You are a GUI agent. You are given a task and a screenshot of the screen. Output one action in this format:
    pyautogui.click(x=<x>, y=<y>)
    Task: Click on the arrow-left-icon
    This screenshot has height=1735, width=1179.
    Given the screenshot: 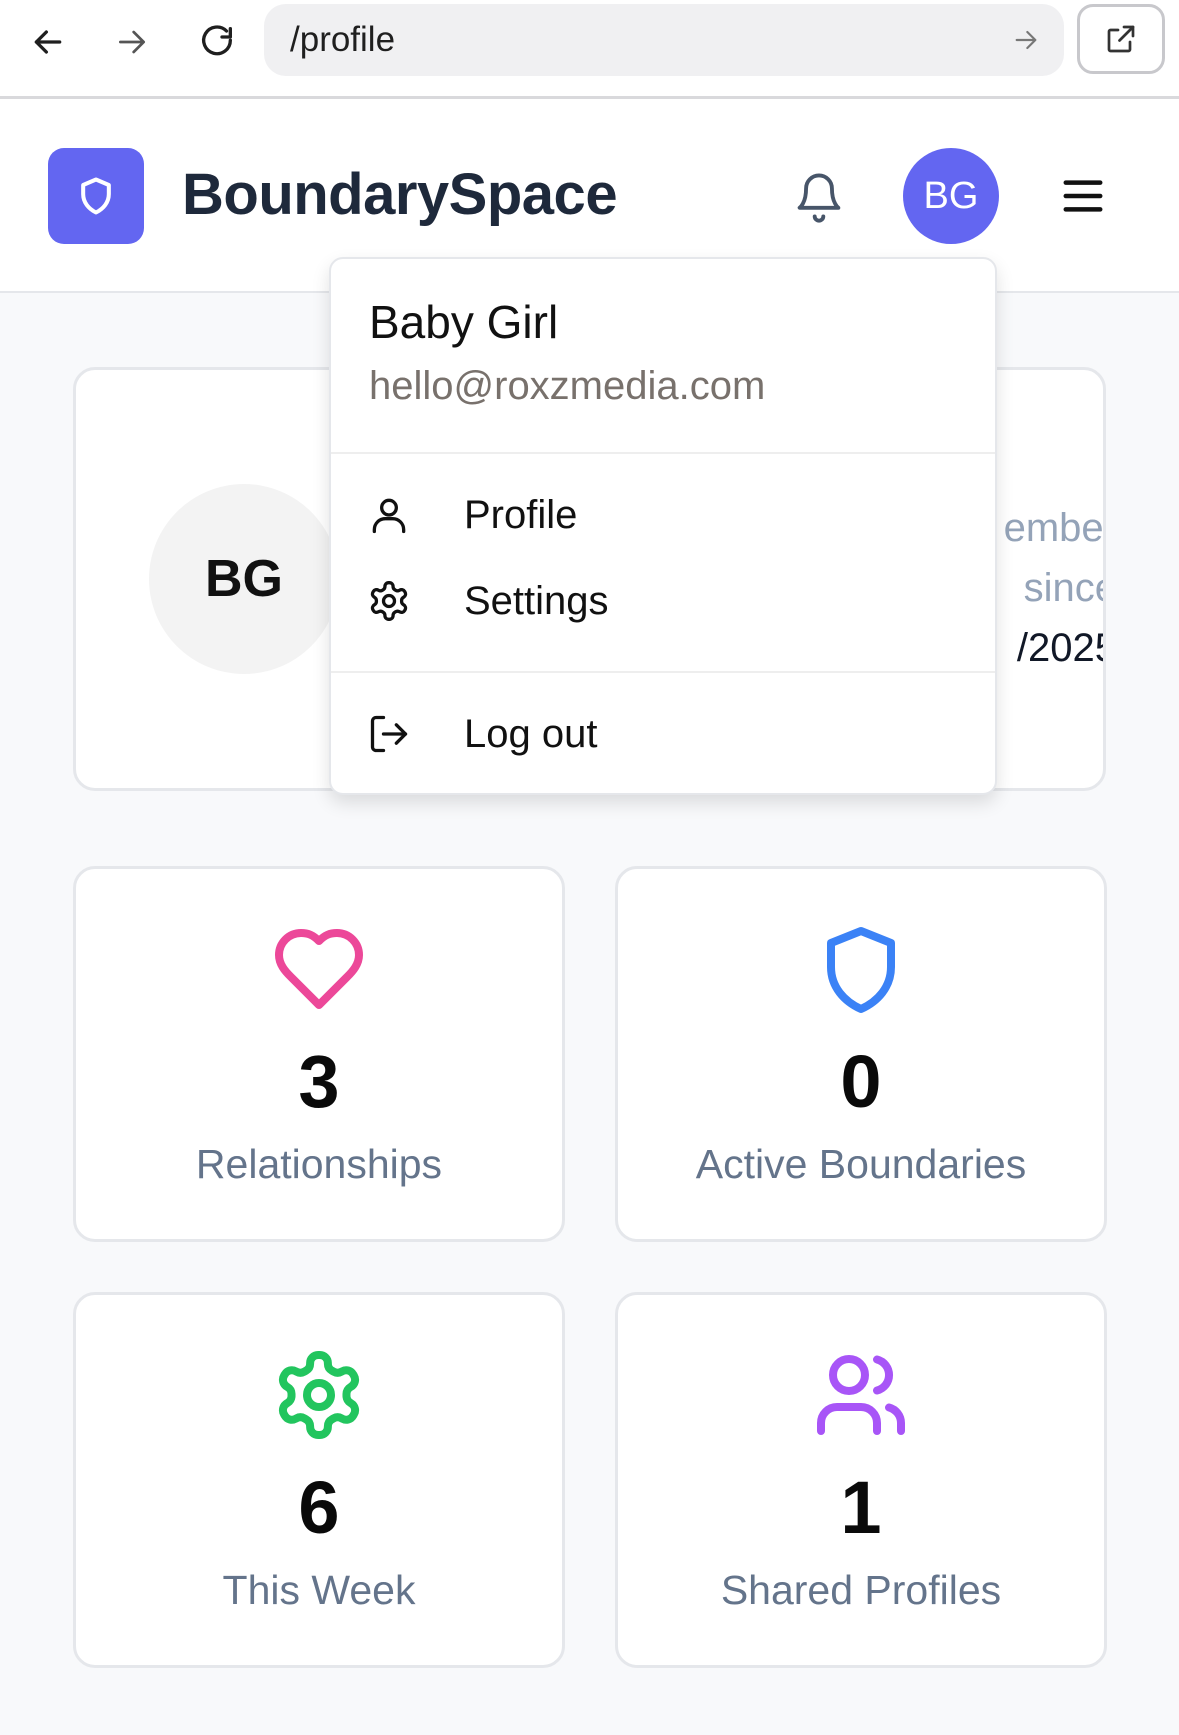 What is the action you would take?
    pyautogui.click(x=48, y=42)
    